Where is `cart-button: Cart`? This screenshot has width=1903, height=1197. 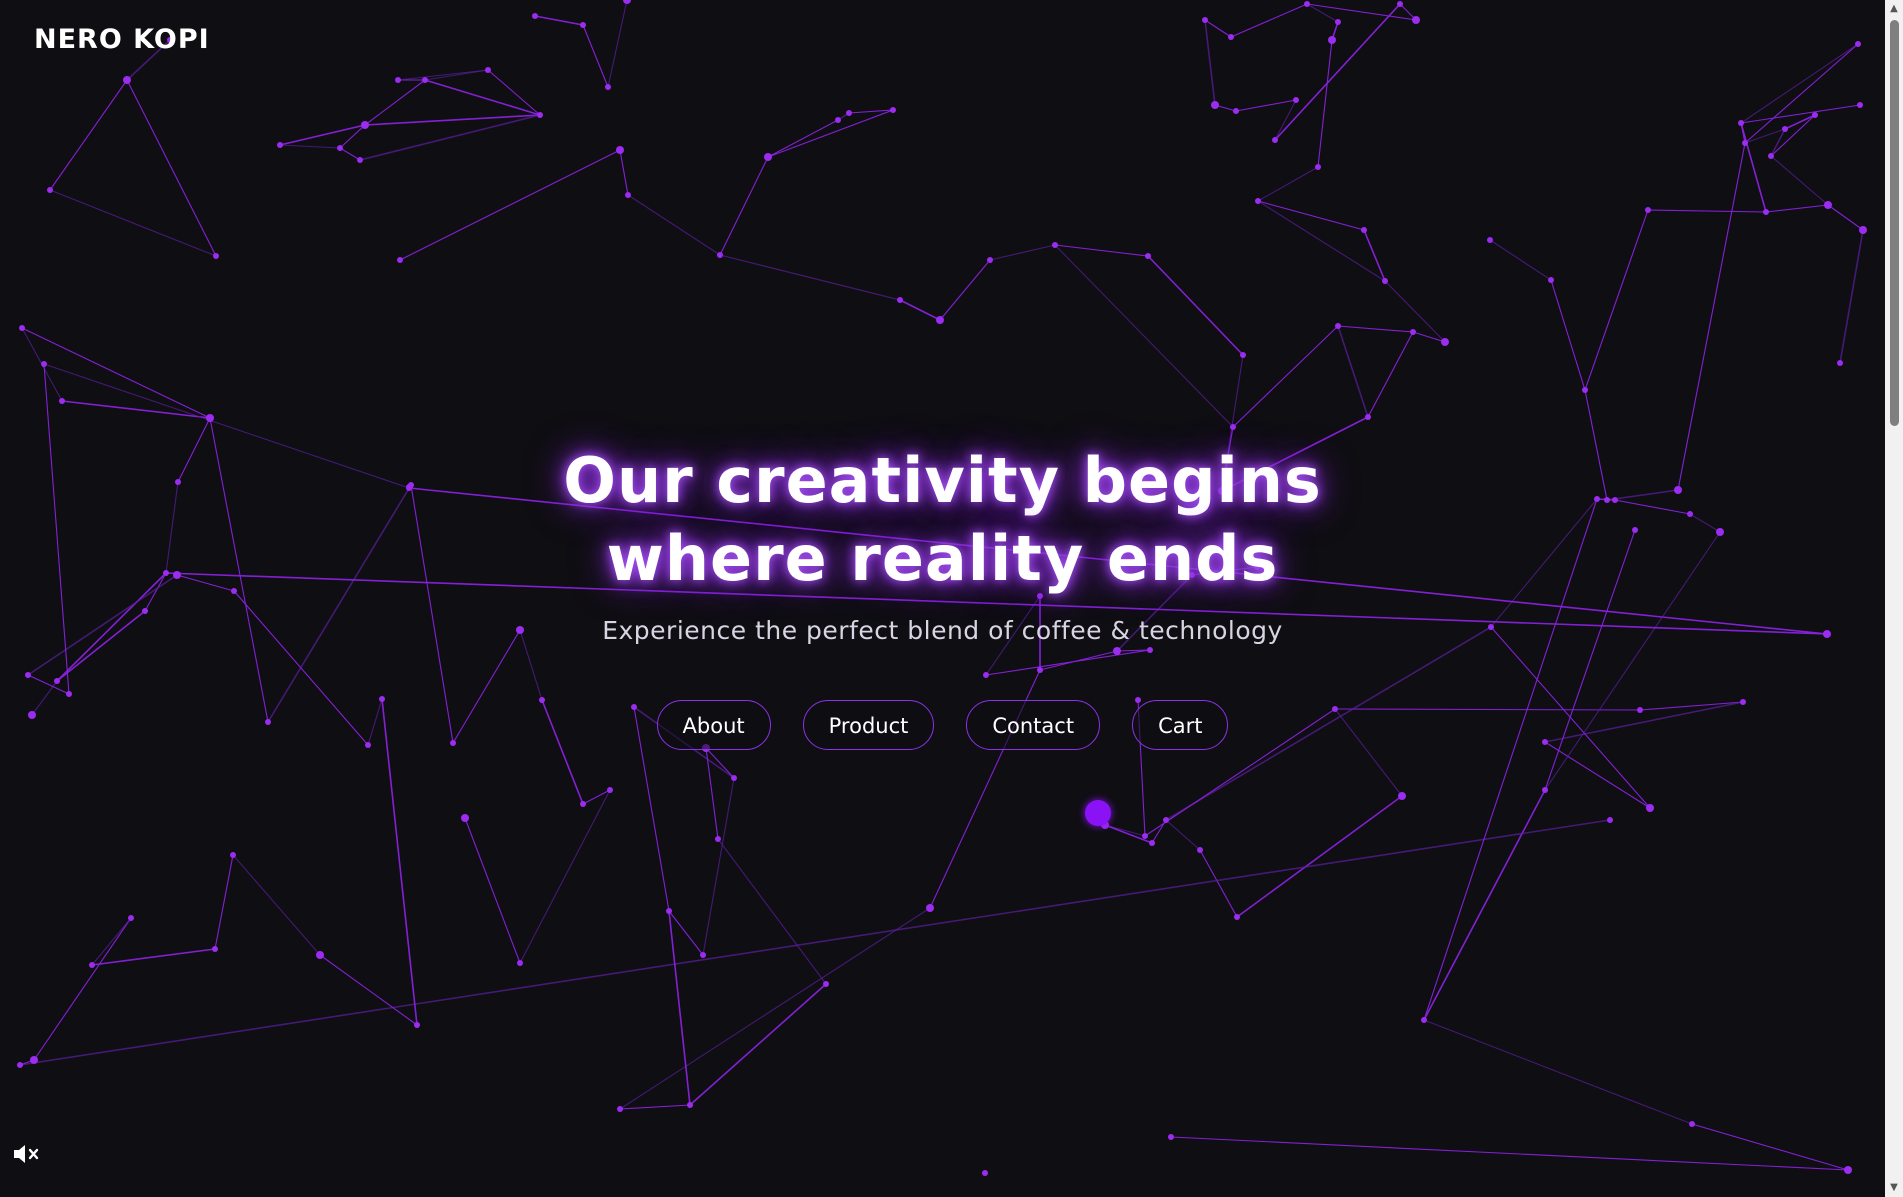 cart-button: Cart is located at coordinates (1180, 725).